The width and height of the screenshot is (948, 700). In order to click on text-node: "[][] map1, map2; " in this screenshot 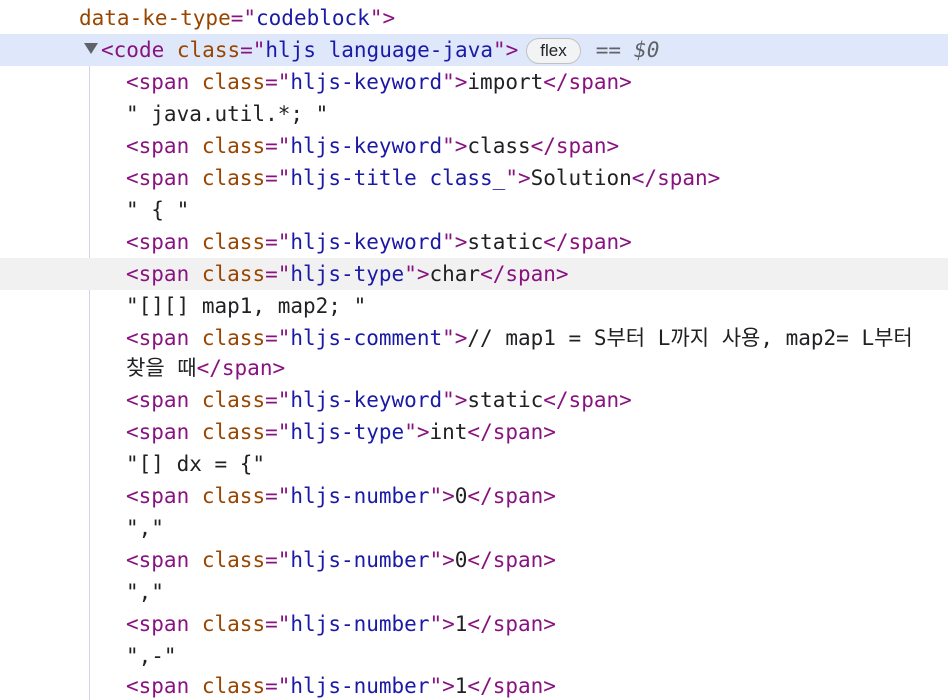, I will do `click(246, 306)`.